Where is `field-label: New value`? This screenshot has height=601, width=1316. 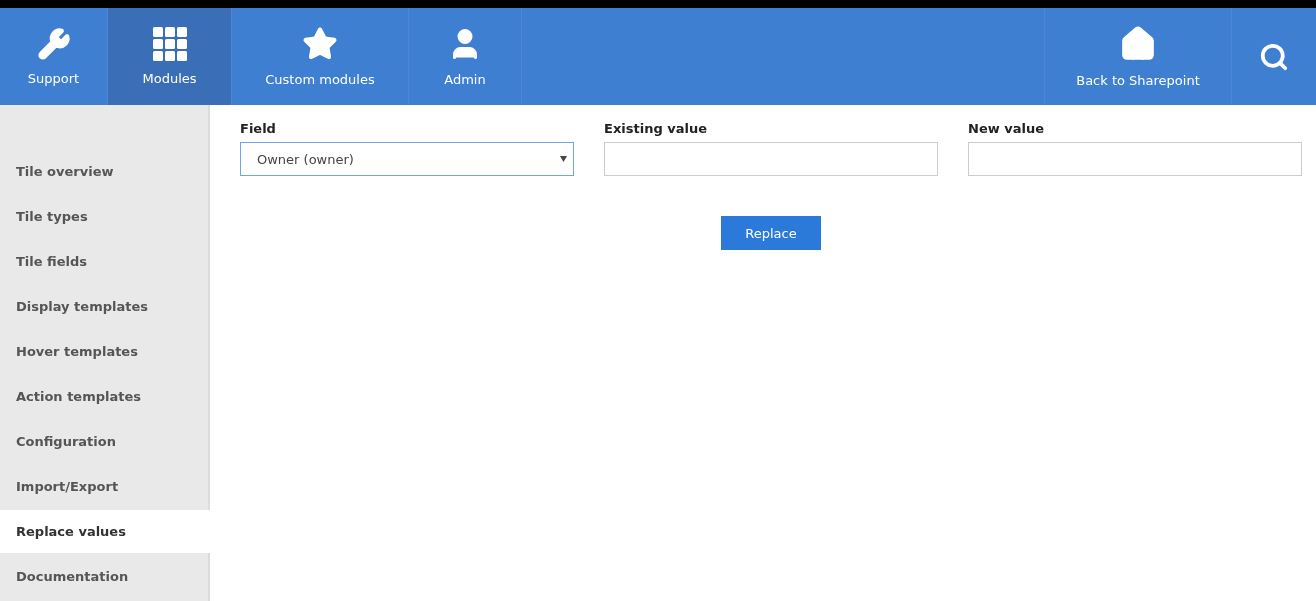 field-label: New value is located at coordinates (1006, 128).